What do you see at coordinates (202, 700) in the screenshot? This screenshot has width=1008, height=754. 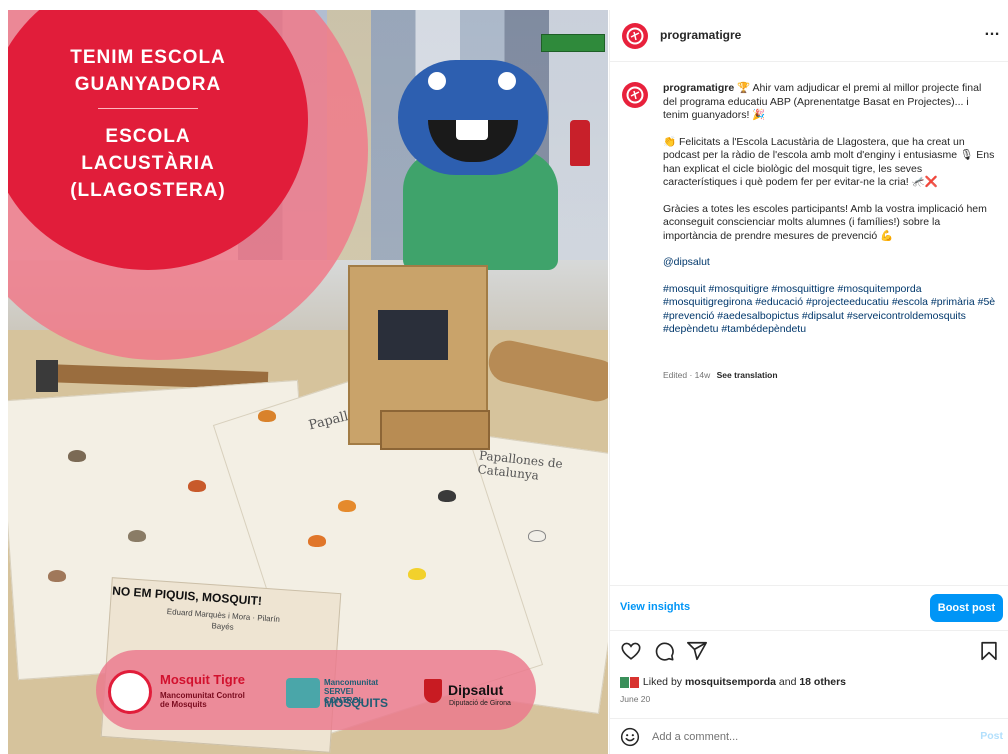 I see `sponsor-subtitle: Mancomunitat Control de Mosquits` at bounding box center [202, 700].